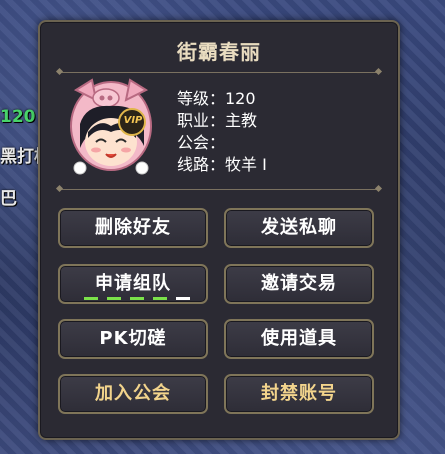 The width and height of the screenshot is (445, 454). I want to click on avatar: VIP, so click(111, 126).